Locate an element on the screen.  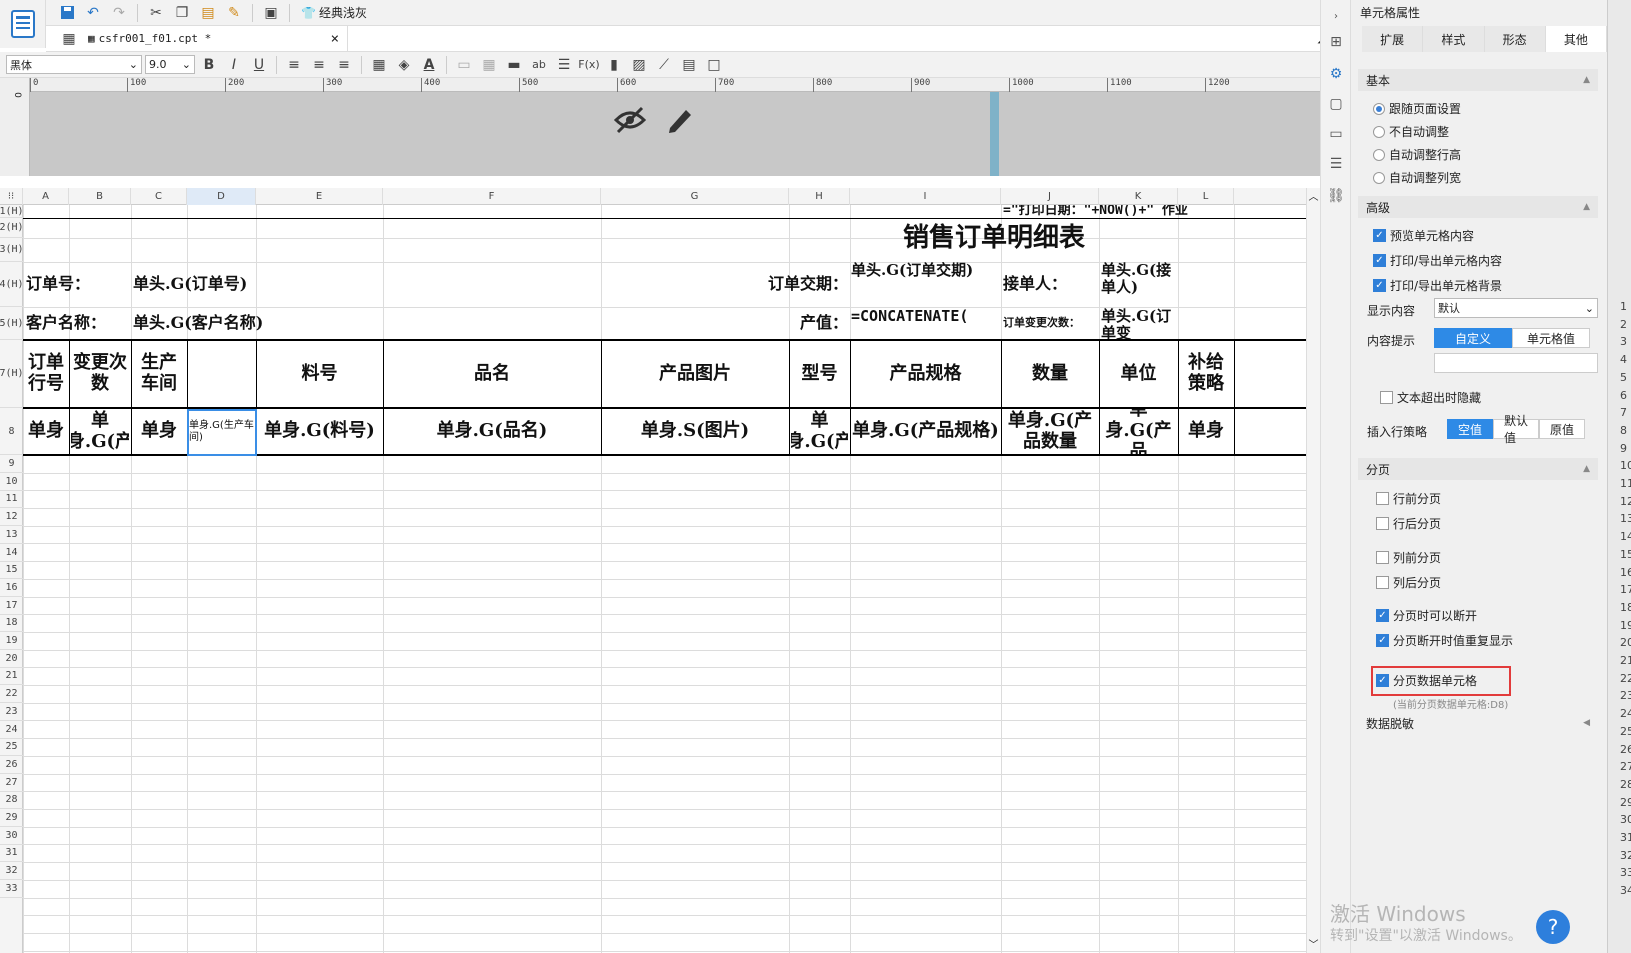
align-right-icon: ≡ is located at coordinates (344, 65).